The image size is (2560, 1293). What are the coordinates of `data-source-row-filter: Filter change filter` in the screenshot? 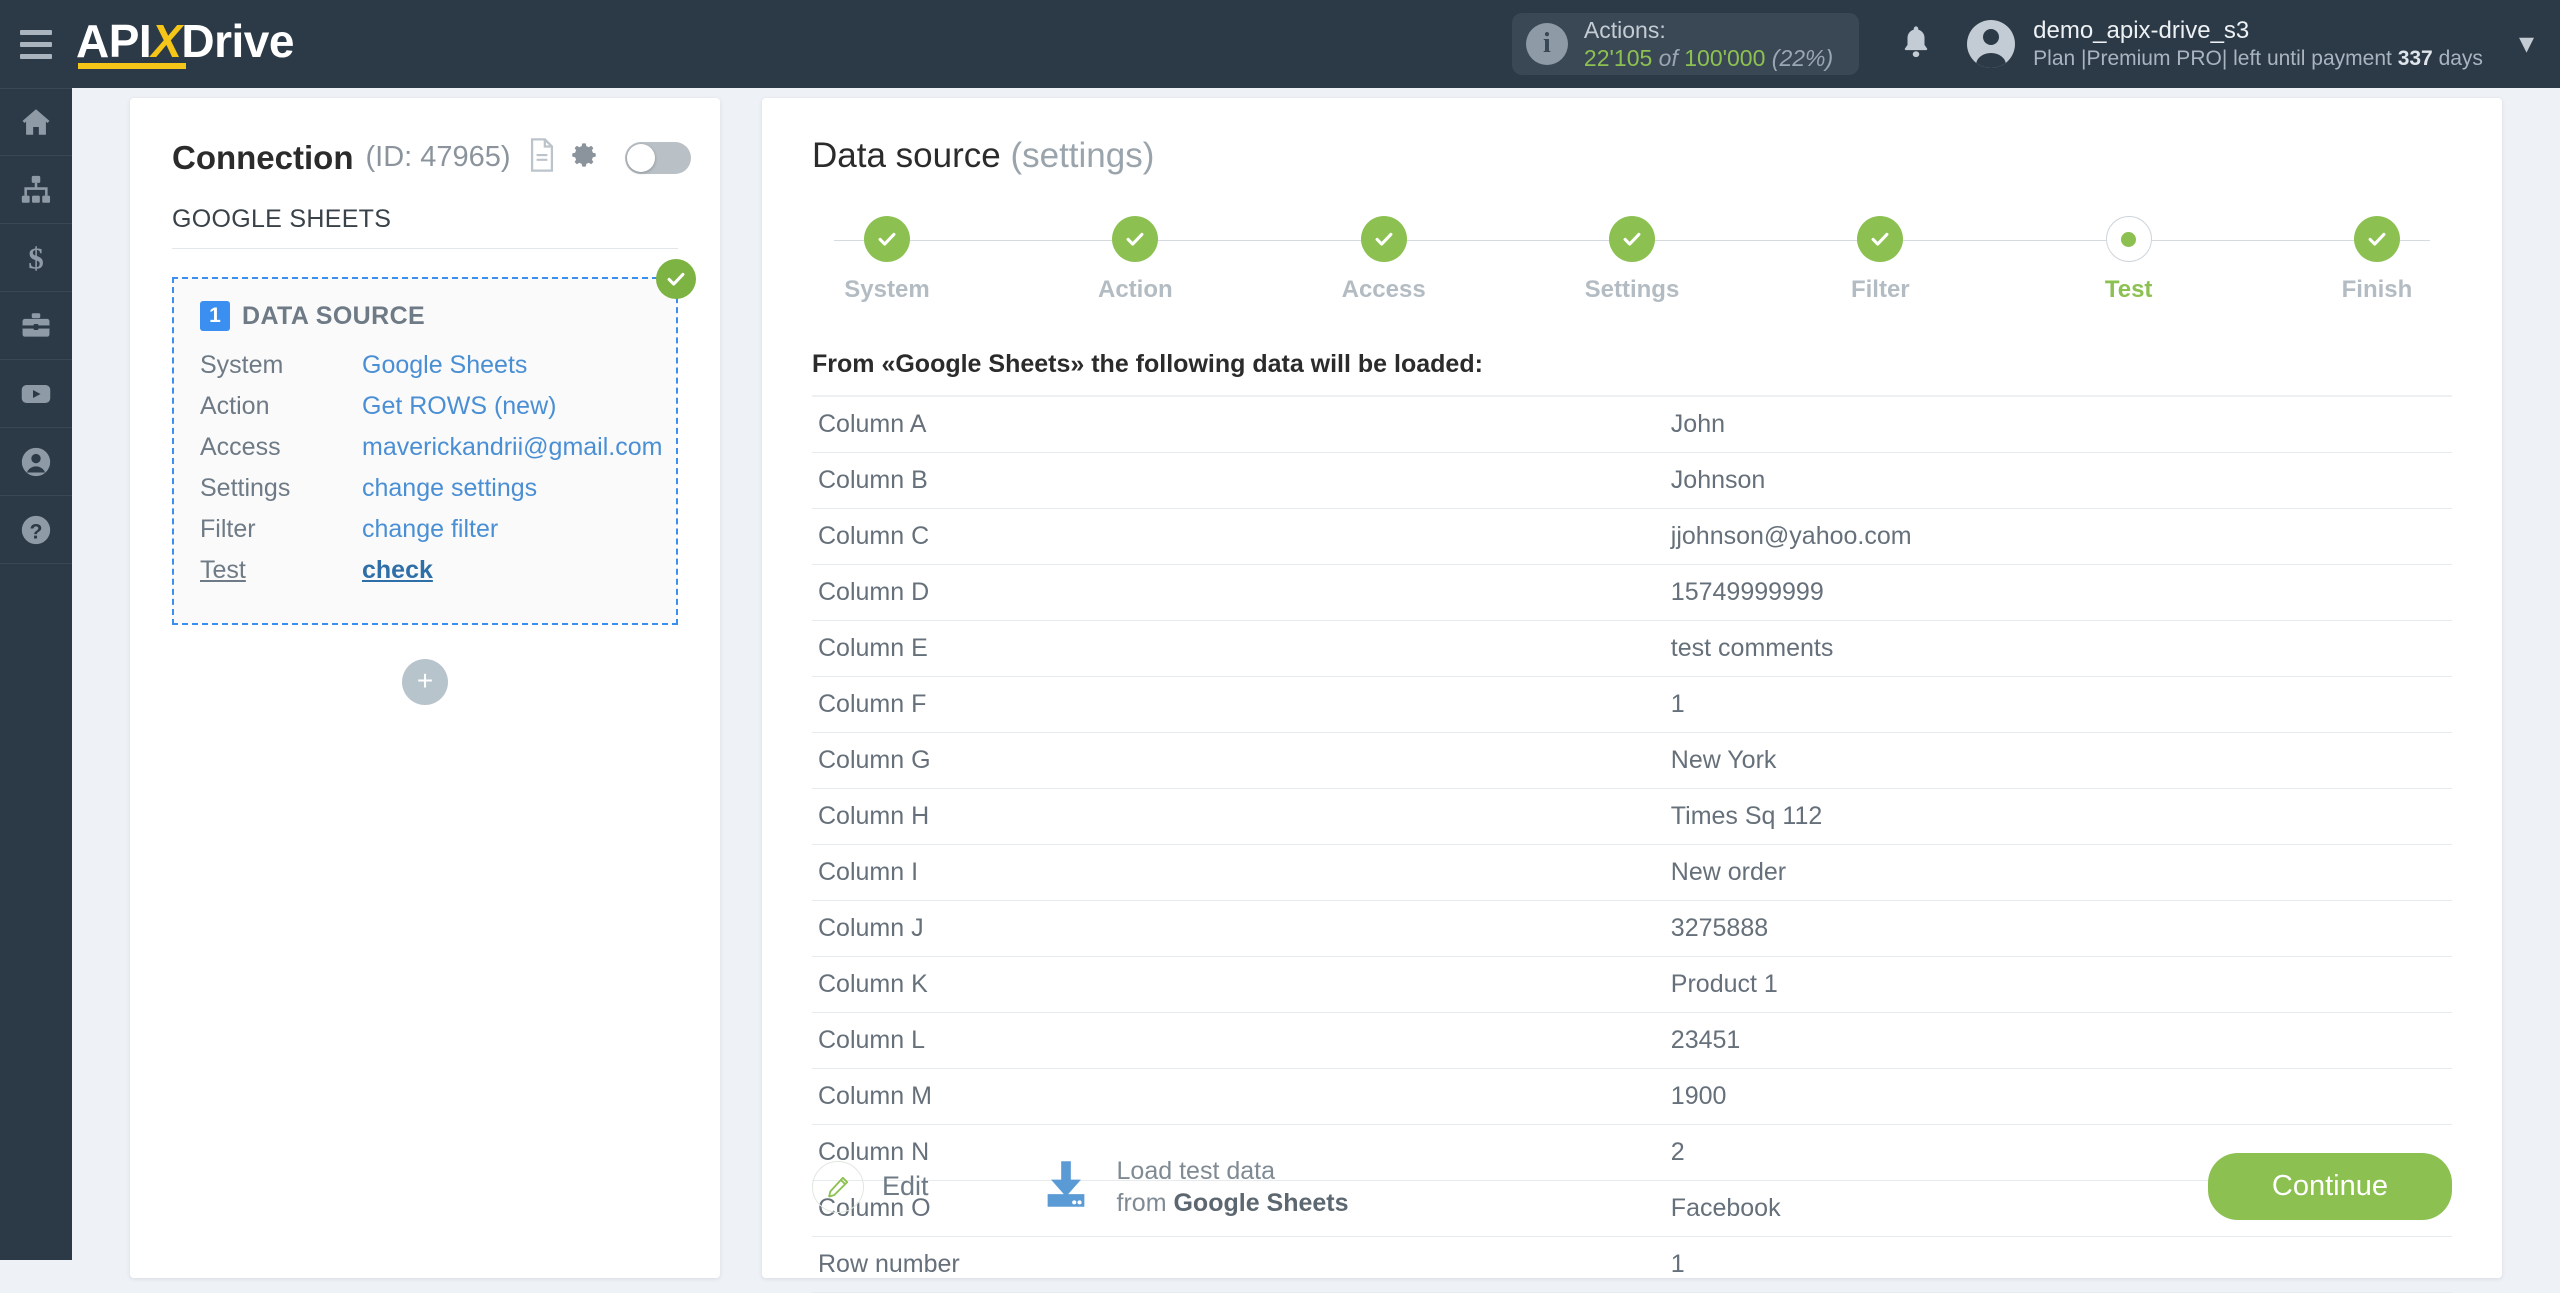 It's located at (425, 529).